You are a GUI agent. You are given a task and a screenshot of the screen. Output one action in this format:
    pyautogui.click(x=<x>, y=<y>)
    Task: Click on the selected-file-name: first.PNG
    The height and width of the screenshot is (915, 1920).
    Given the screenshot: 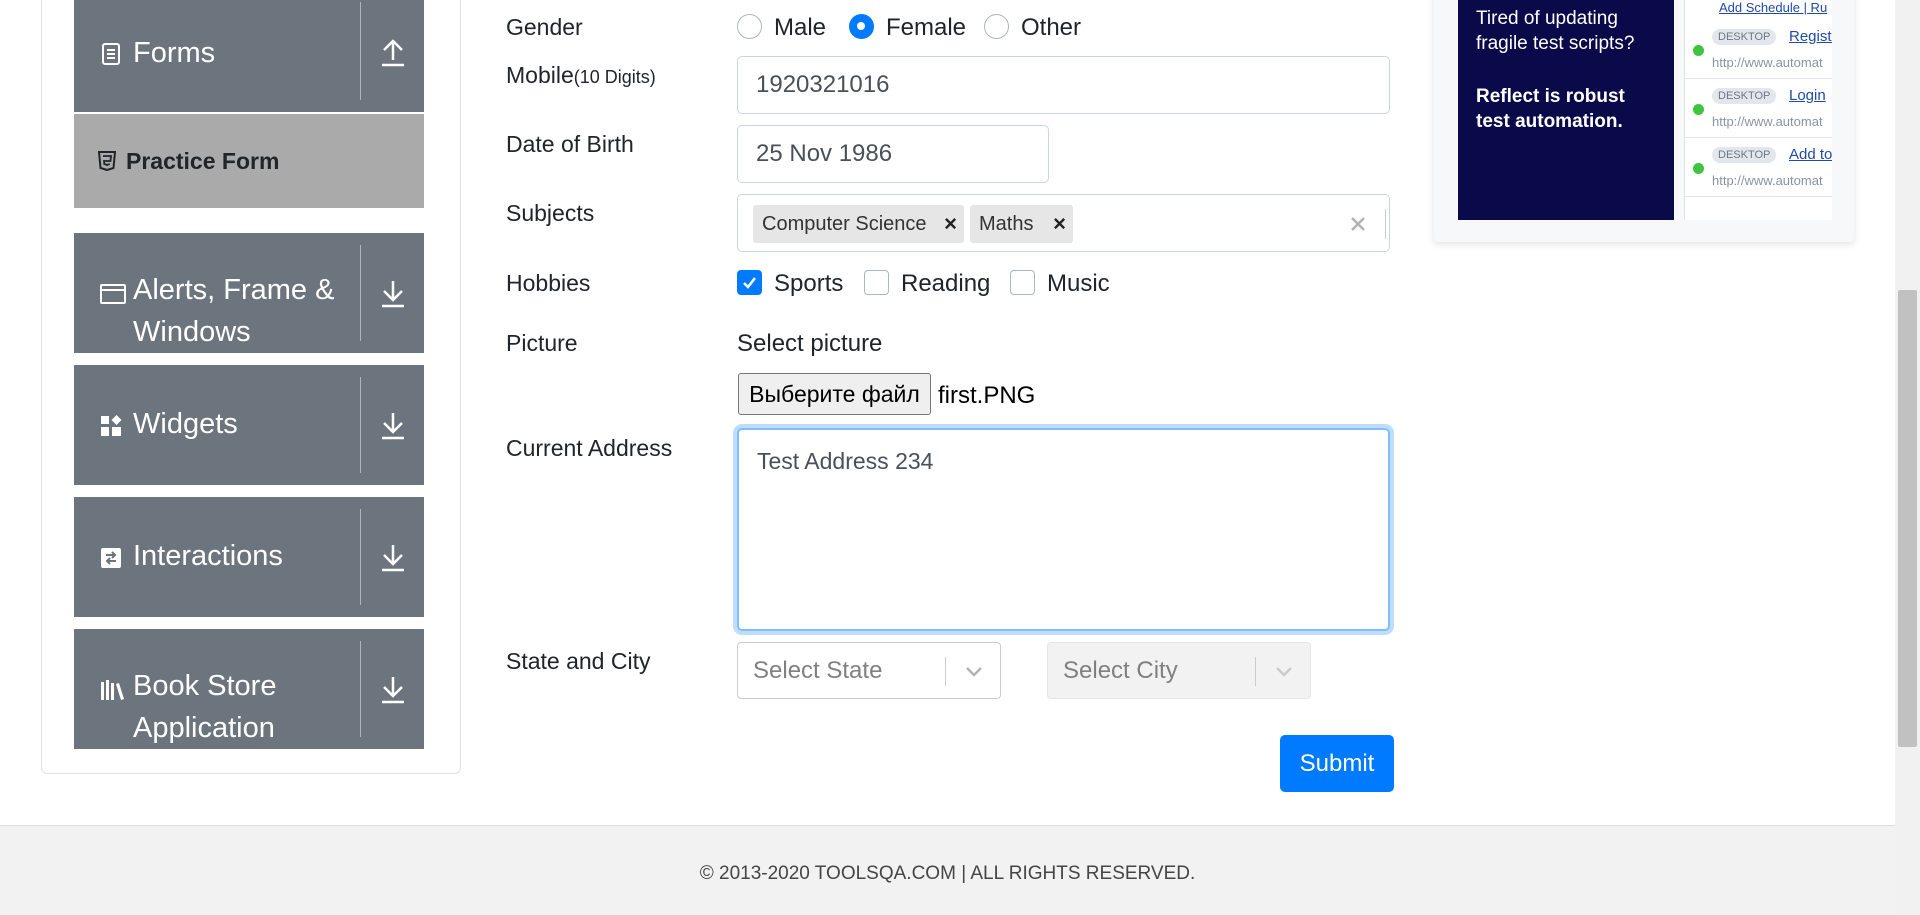 What is the action you would take?
    pyautogui.click(x=987, y=395)
    